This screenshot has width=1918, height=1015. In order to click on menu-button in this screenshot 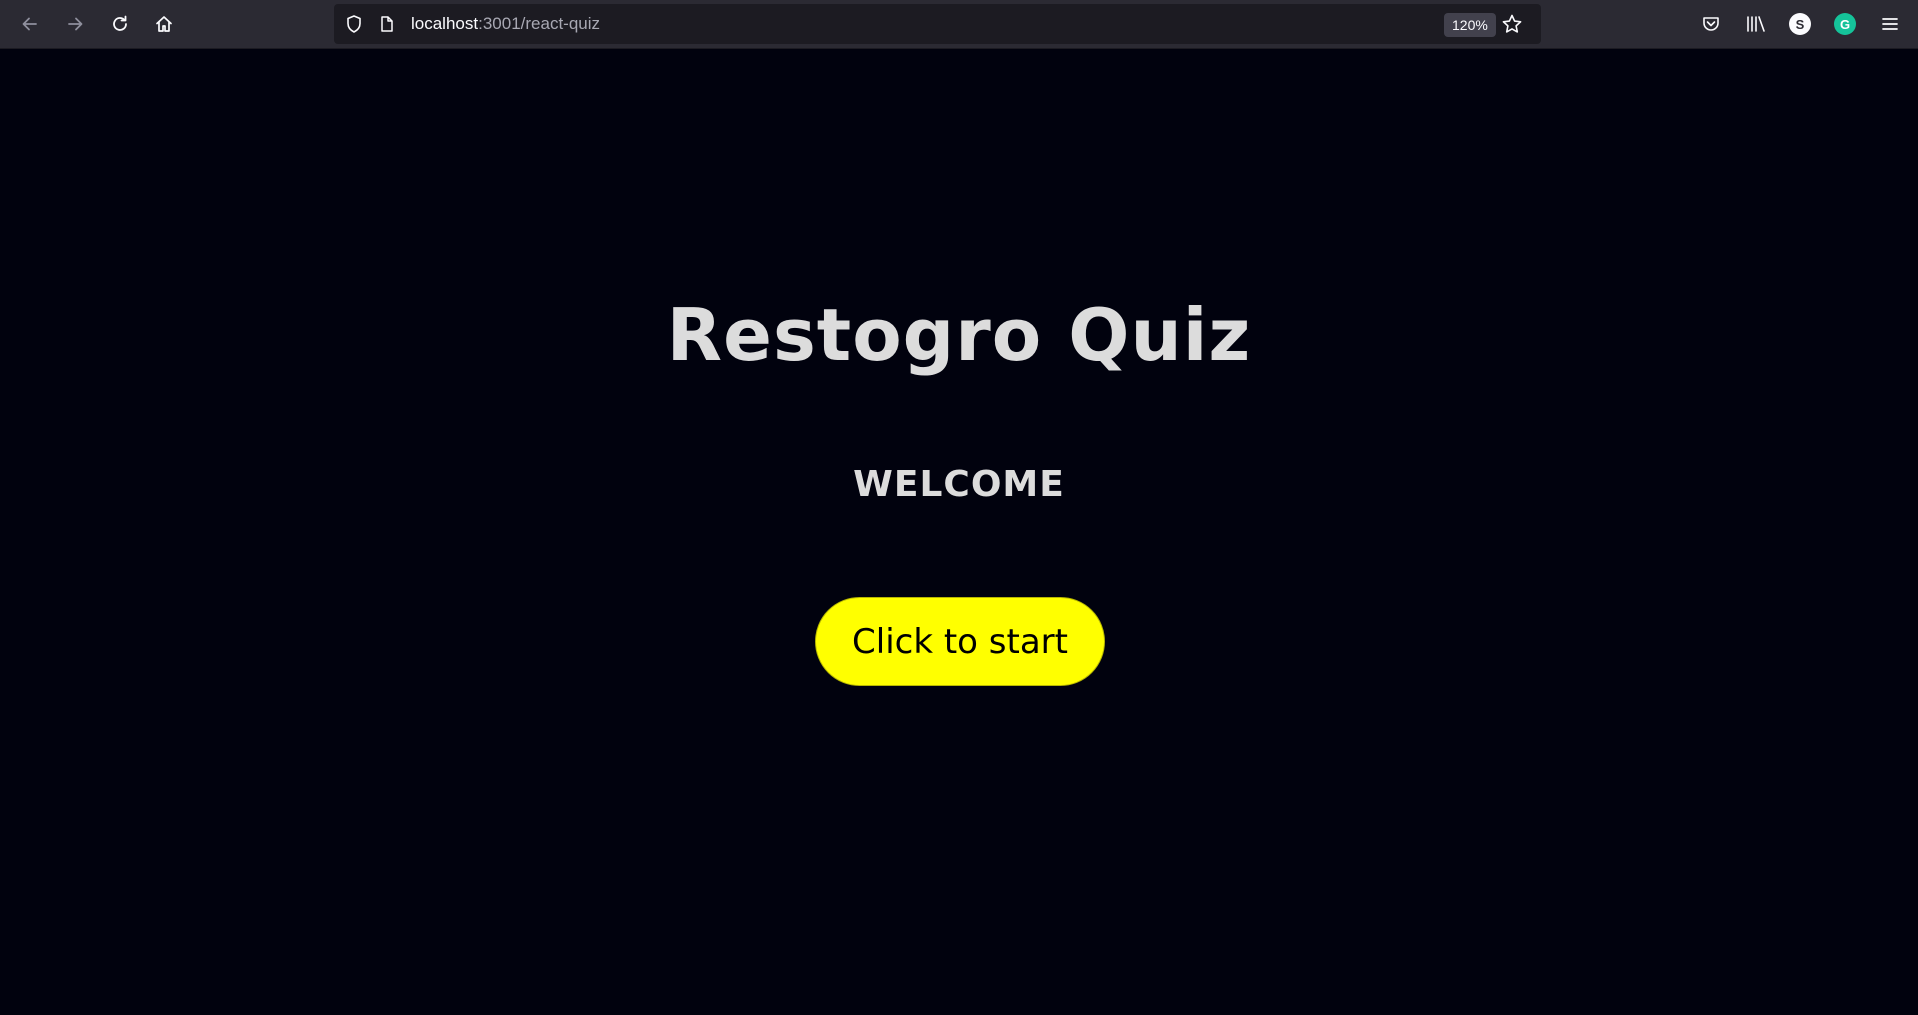, I will do `click(1890, 24)`.